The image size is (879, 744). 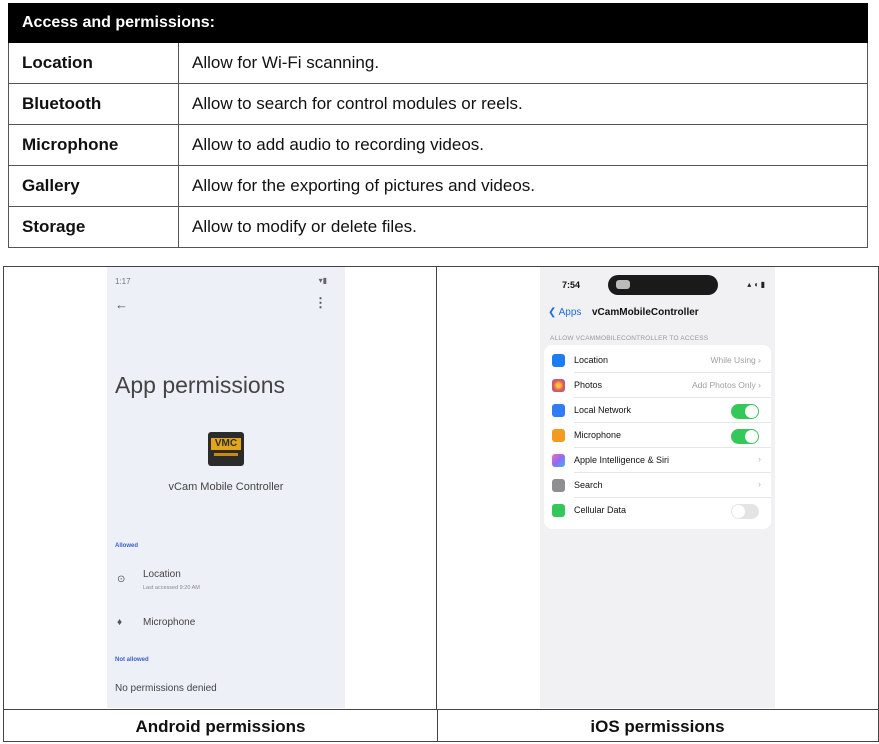 I want to click on ios-row-siri: Apple Intelligence & Siri ›, so click(x=657, y=461).